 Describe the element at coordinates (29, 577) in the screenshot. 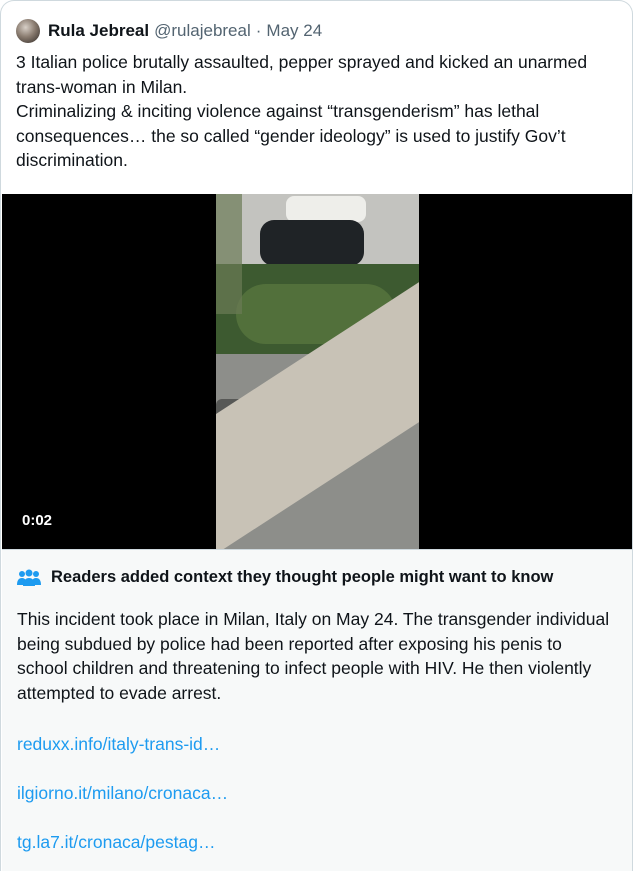

I see `people-icon` at that location.